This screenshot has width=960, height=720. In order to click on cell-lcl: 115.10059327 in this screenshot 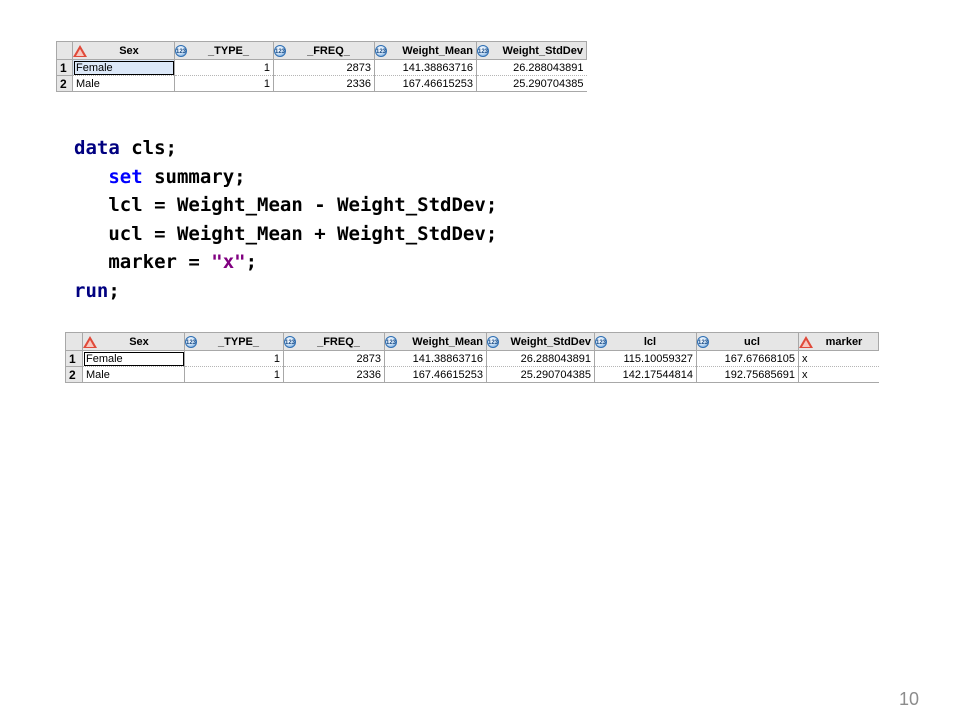, I will do `click(645, 358)`.